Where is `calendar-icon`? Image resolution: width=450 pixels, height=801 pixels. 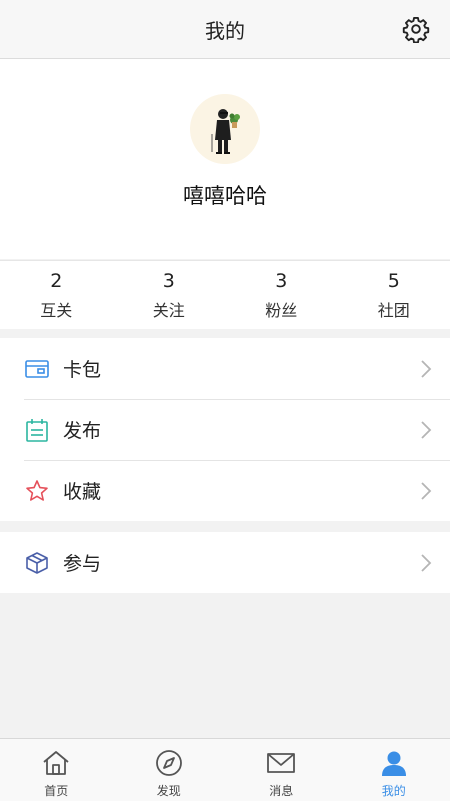 calendar-icon is located at coordinates (37, 430).